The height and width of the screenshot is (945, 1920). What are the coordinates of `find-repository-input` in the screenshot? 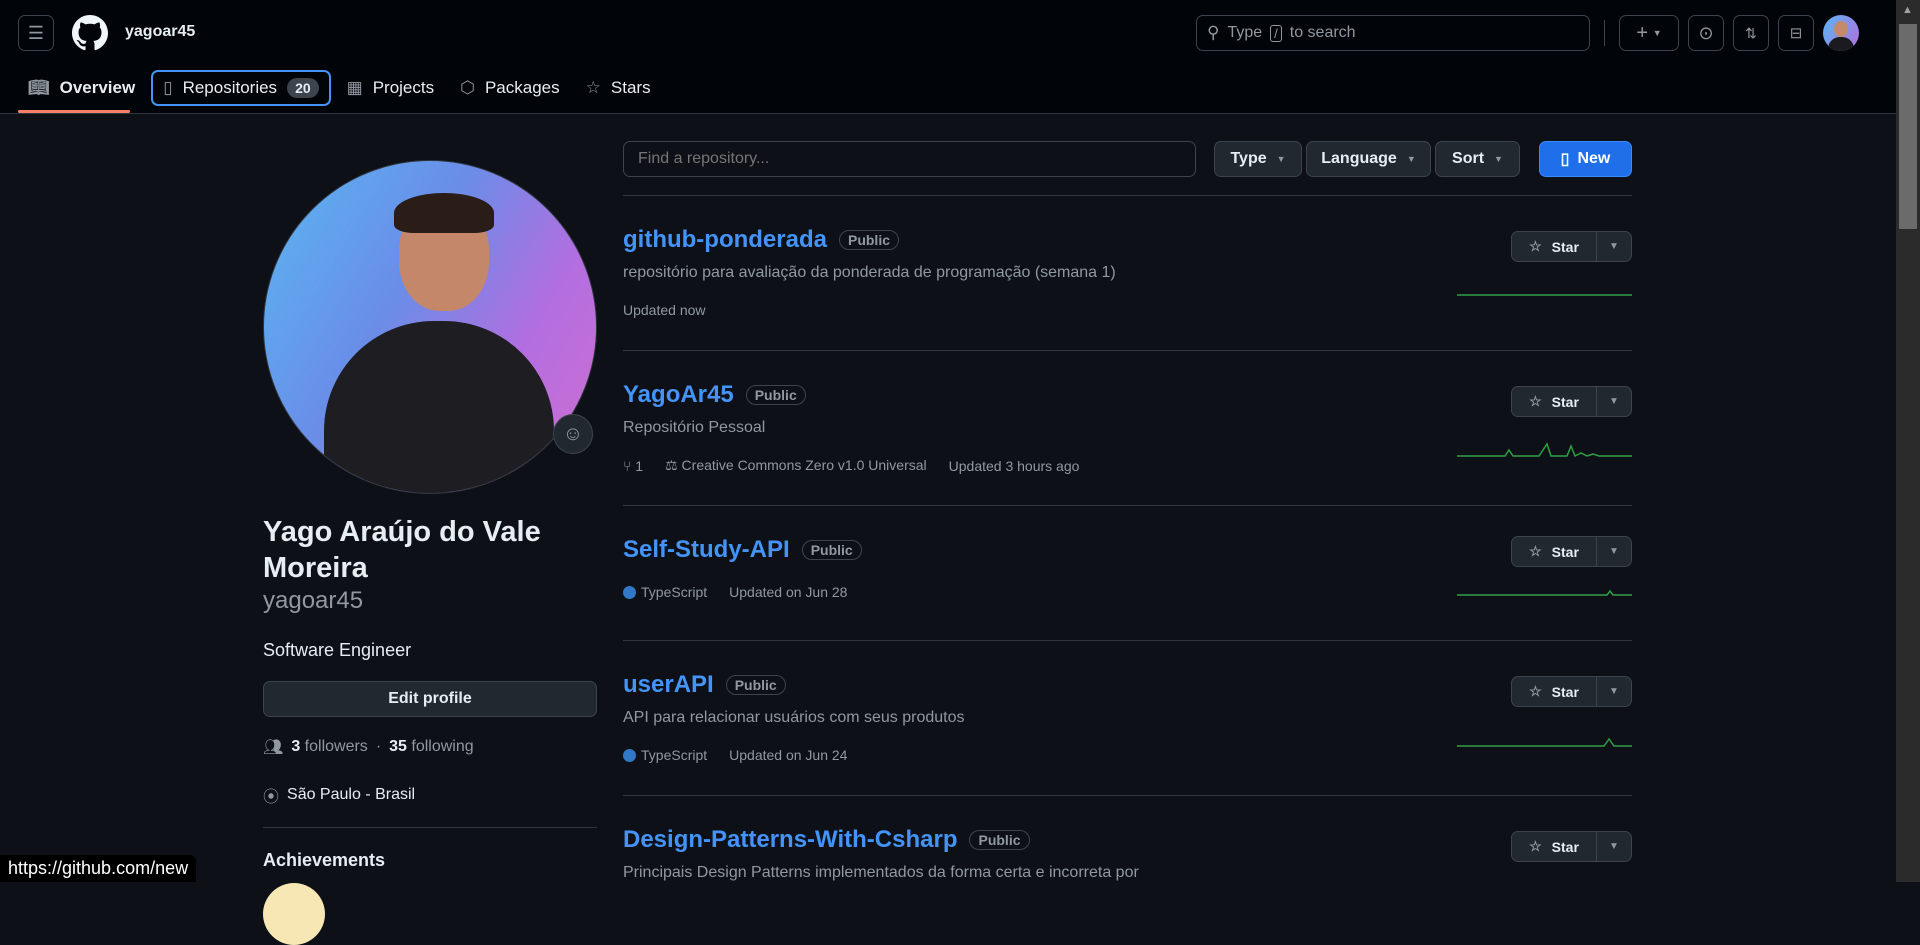 It's located at (909, 159).